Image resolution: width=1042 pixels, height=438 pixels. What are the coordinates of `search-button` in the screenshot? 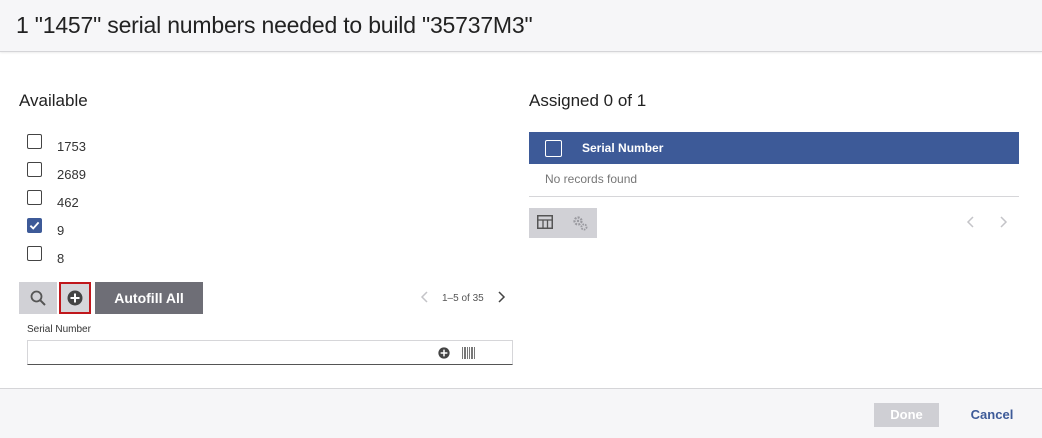 It's located at (38, 298).